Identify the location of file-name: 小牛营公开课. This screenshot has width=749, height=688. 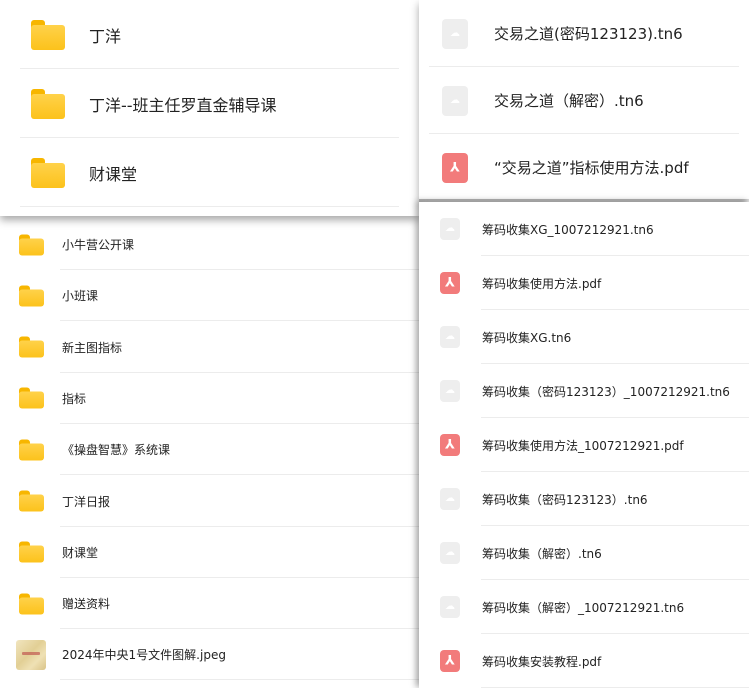
(98, 245).